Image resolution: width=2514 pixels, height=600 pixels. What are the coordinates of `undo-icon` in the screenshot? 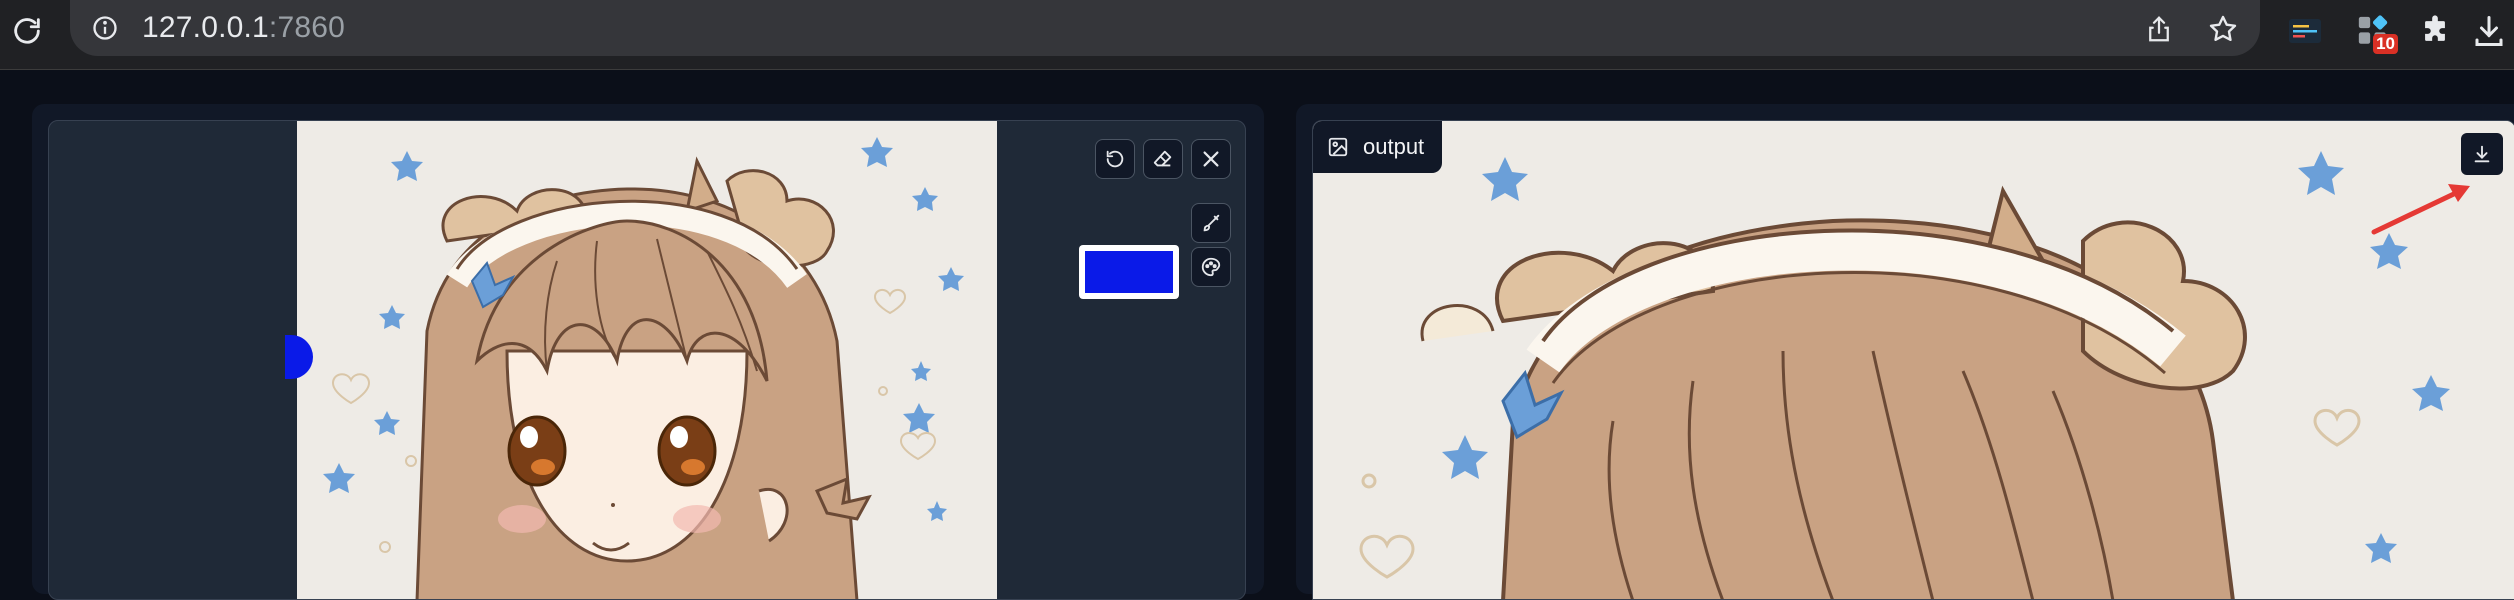 It's located at (1115, 159).